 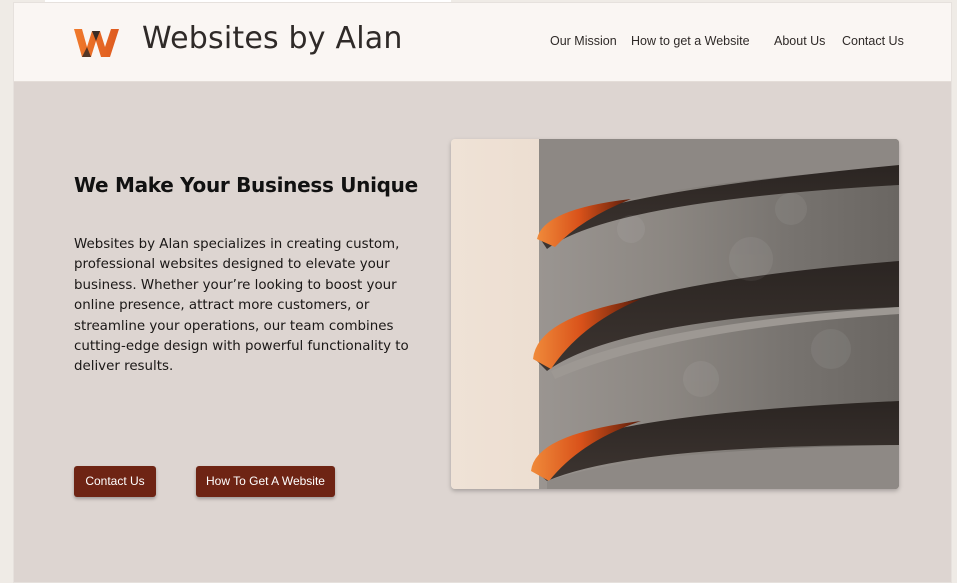 I want to click on brand-title: Websites by Alan, so click(x=272, y=38).